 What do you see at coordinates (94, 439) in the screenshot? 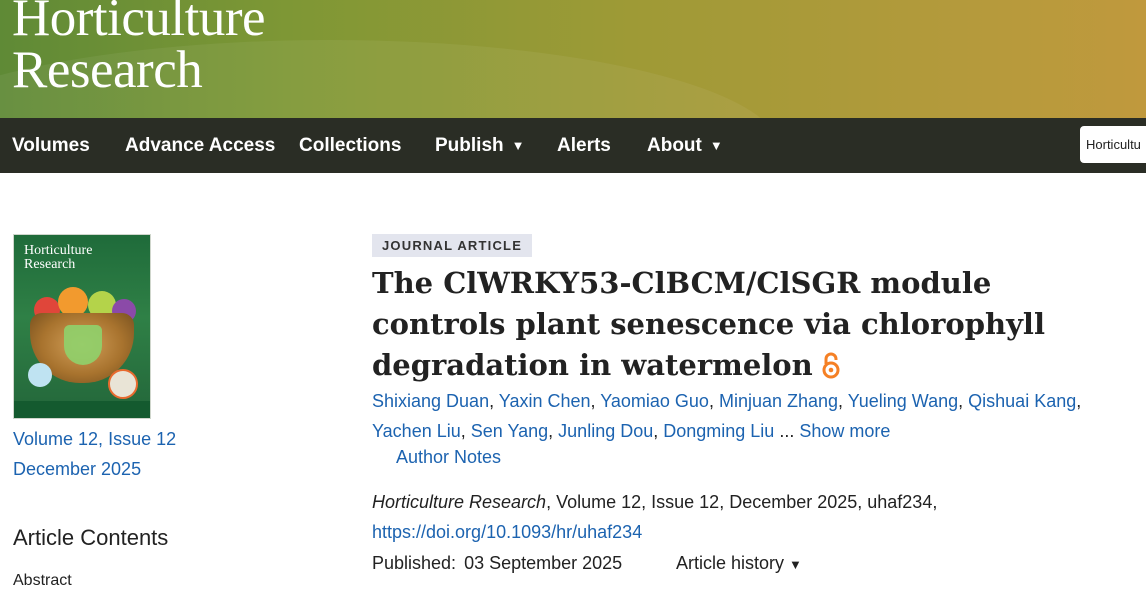
I see `volume-issue-link: Volume 12, Issue 12` at bounding box center [94, 439].